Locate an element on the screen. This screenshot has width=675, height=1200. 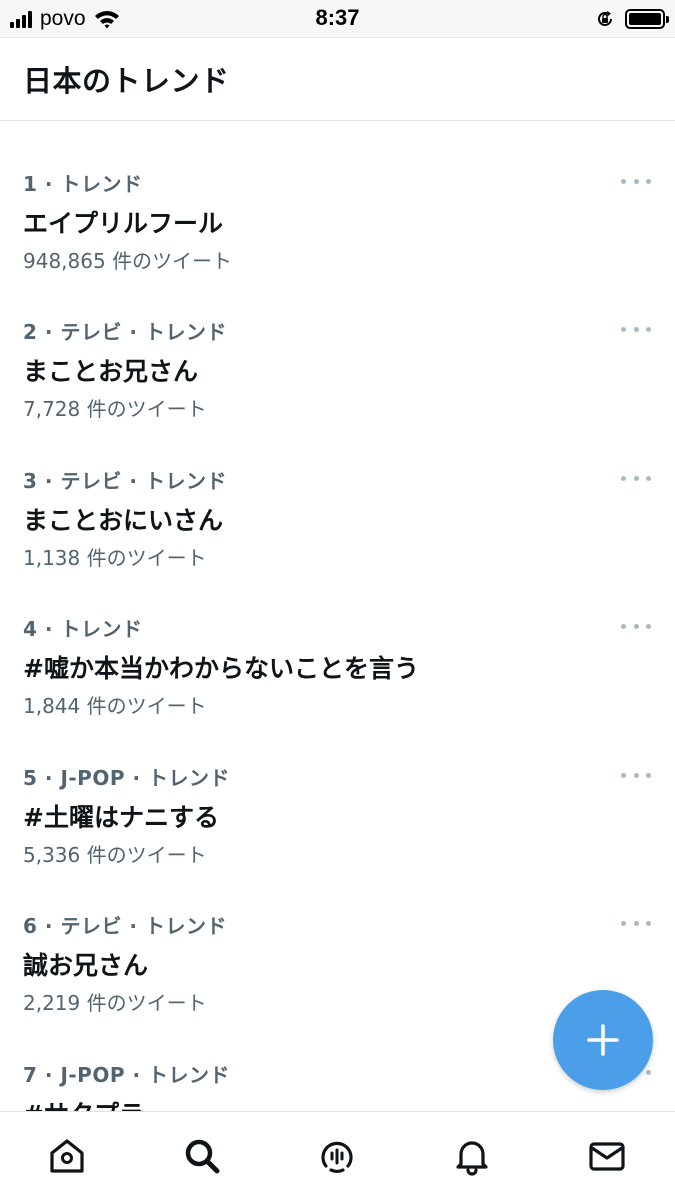
trend-name: #嘘か本当かわからないことを言う is located at coordinates (221, 668).